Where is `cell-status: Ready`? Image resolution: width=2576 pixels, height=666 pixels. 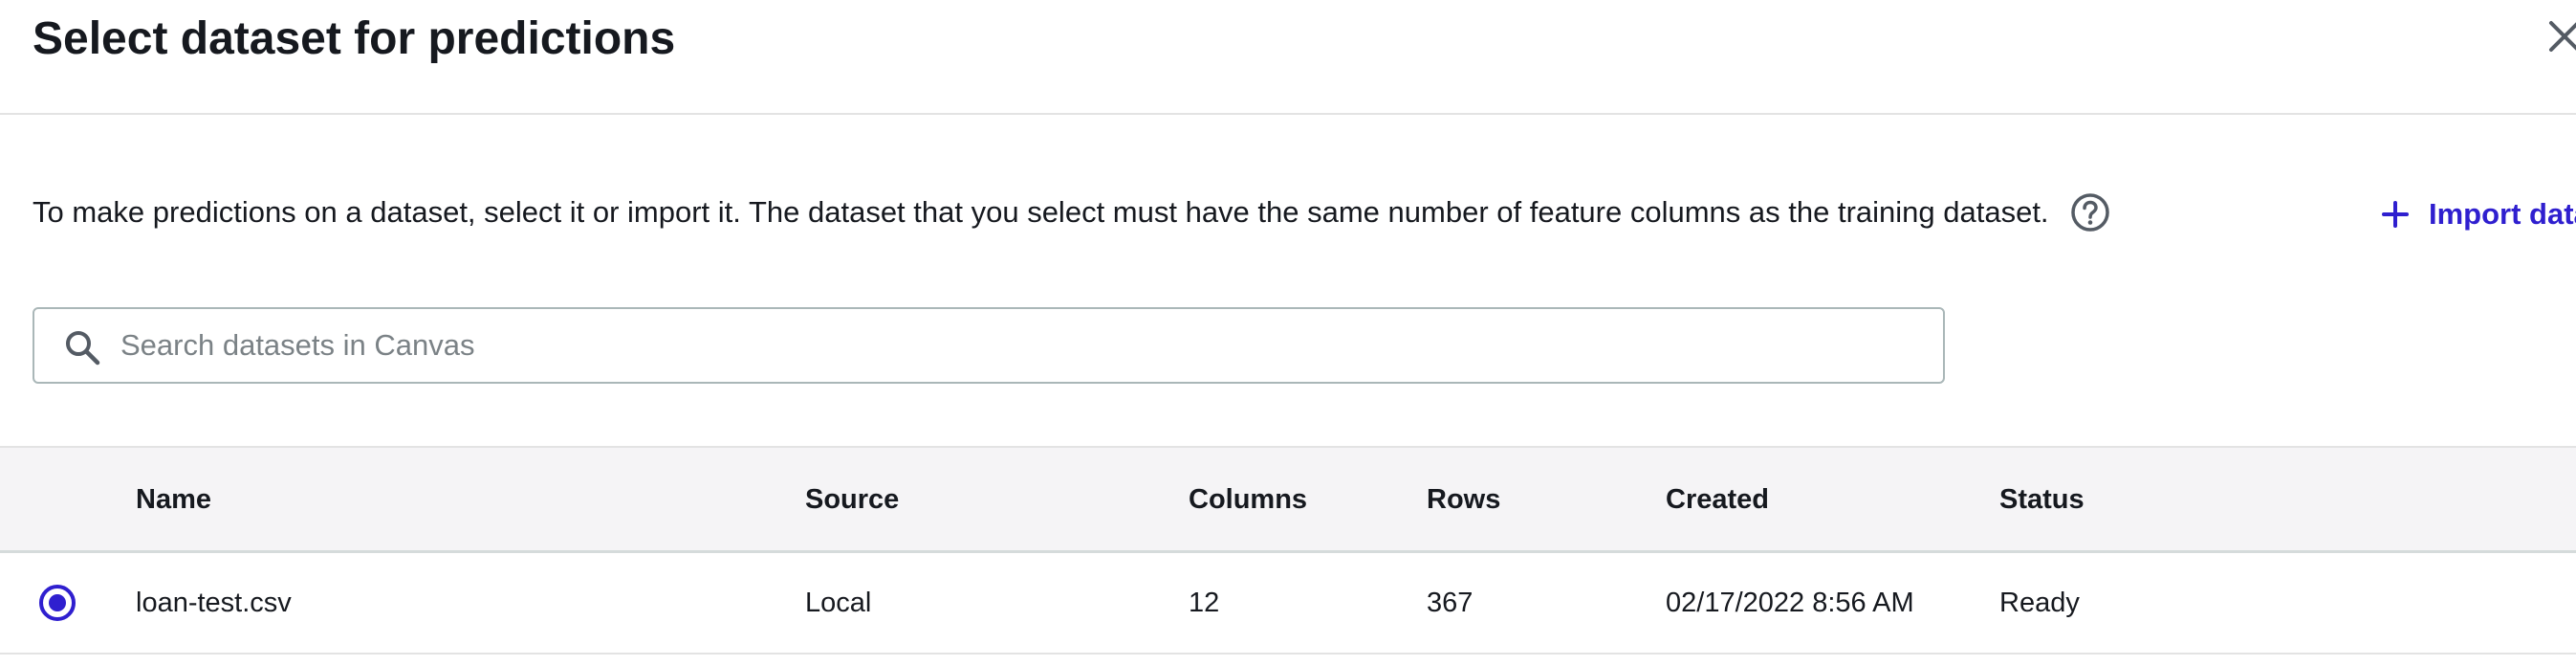 cell-status: Ready is located at coordinates (2039, 603).